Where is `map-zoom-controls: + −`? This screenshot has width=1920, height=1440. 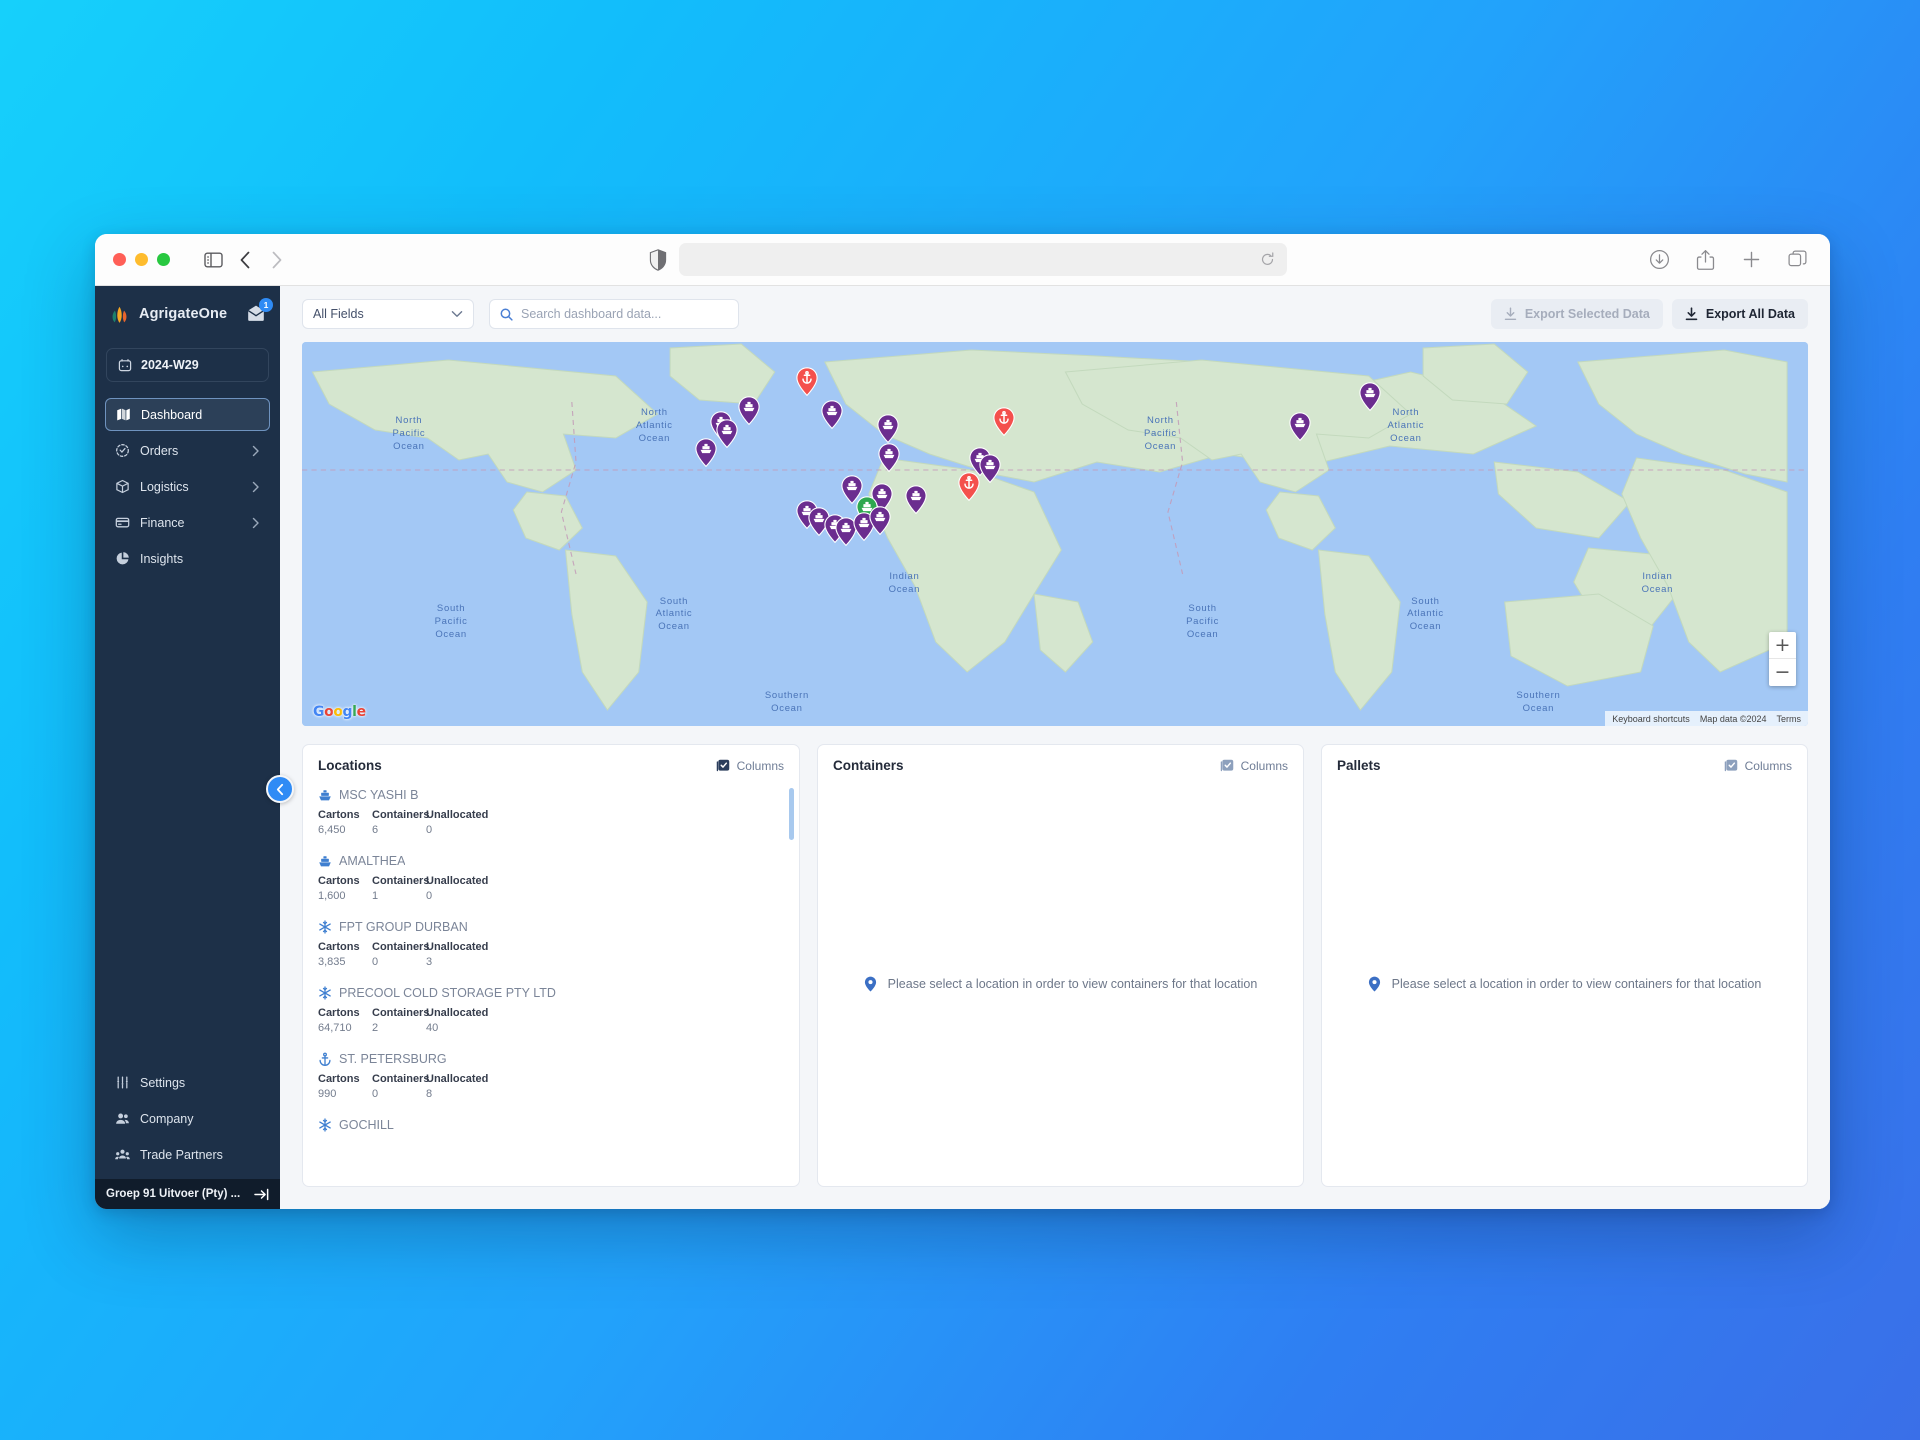 map-zoom-controls: + − is located at coordinates (1782, 659).